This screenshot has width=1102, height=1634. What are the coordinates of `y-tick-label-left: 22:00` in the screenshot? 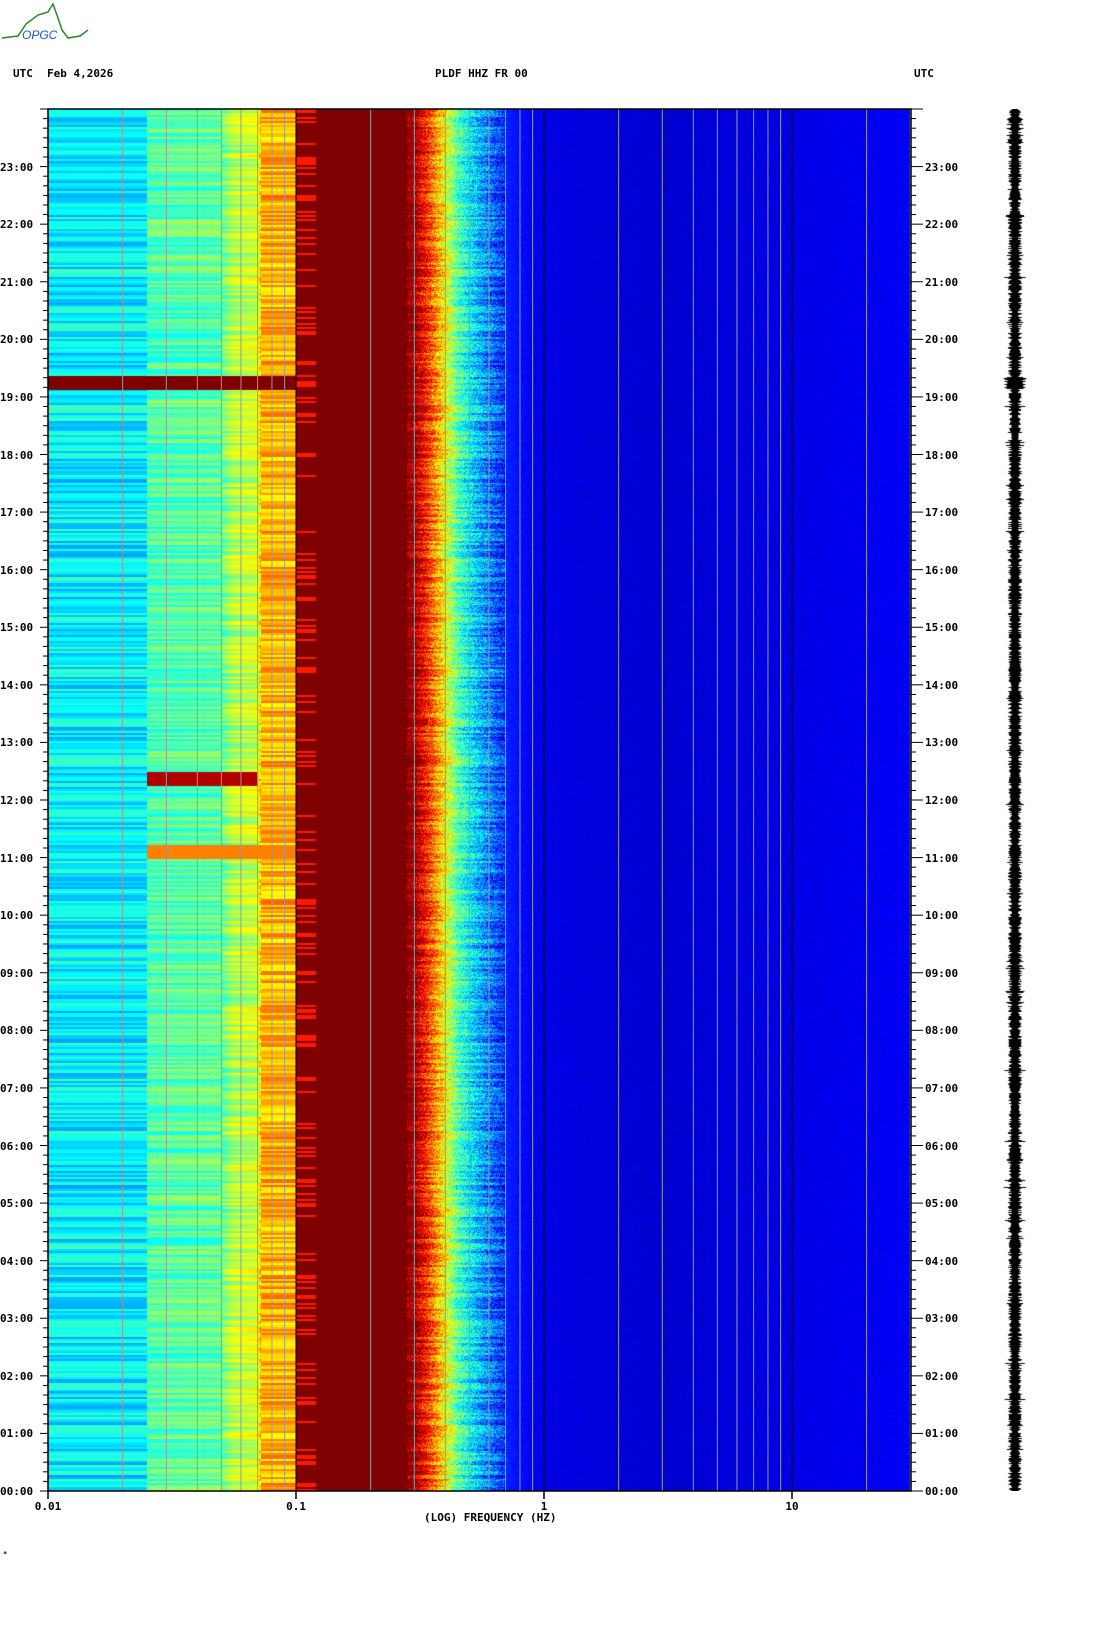 It's located at (17, 225).